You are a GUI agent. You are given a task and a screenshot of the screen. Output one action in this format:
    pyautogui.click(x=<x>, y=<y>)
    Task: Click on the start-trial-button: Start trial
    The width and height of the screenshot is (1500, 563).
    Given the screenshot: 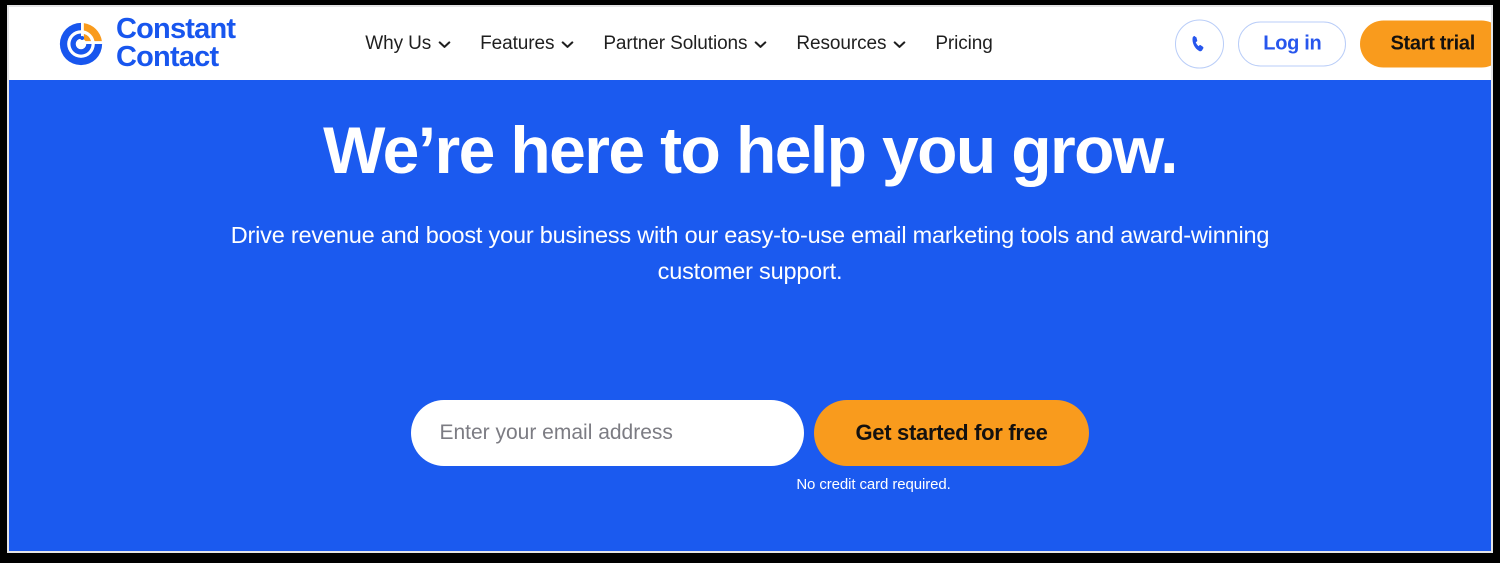 What is the action you would take?
    pyautogui.click(x=1425, y=43)
    